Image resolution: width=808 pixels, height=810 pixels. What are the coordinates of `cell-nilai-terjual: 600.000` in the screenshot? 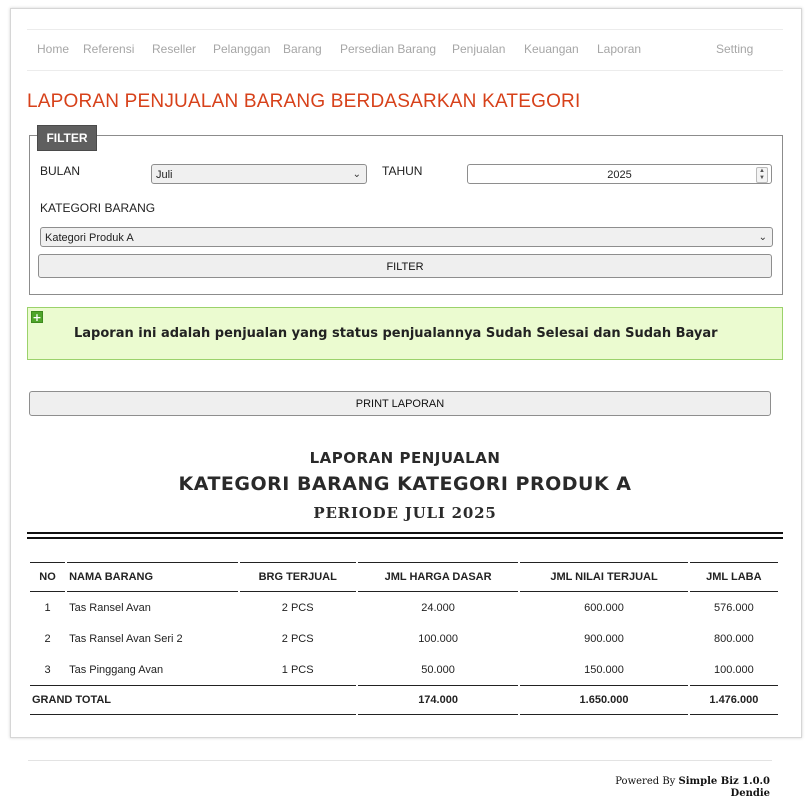 It's located at (604, 607).